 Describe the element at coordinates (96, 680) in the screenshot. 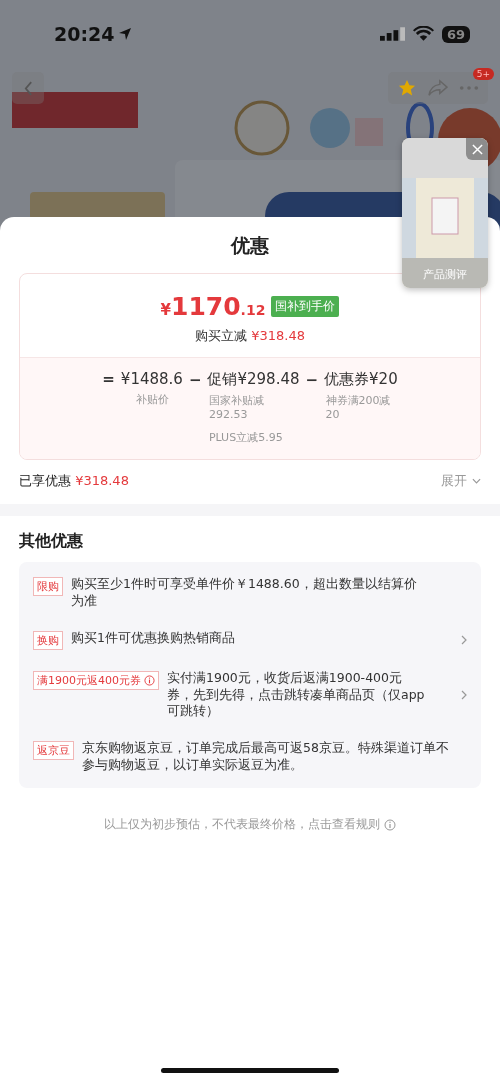

I see `offer-tag: 满1900元返400元券` at that location.